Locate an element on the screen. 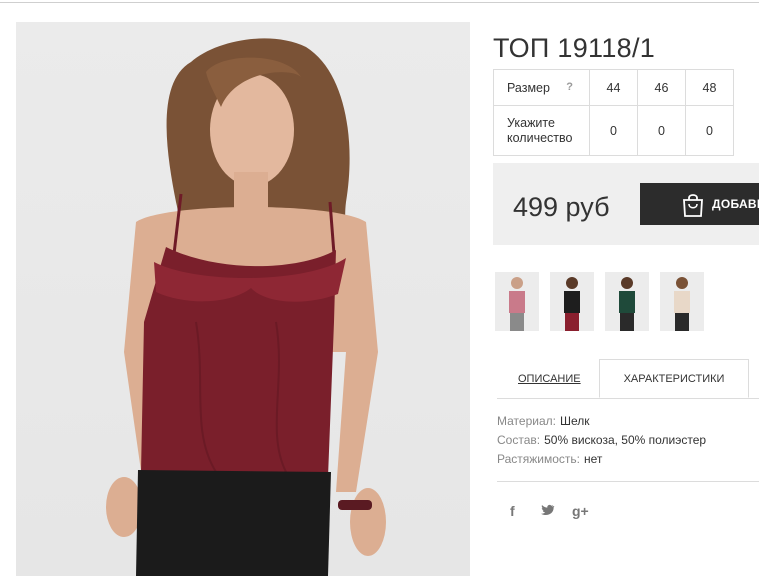 Image resolution: width=759 pixels, height=576 pixels. spec-key: Состав: is located at coordinates (519, 440).